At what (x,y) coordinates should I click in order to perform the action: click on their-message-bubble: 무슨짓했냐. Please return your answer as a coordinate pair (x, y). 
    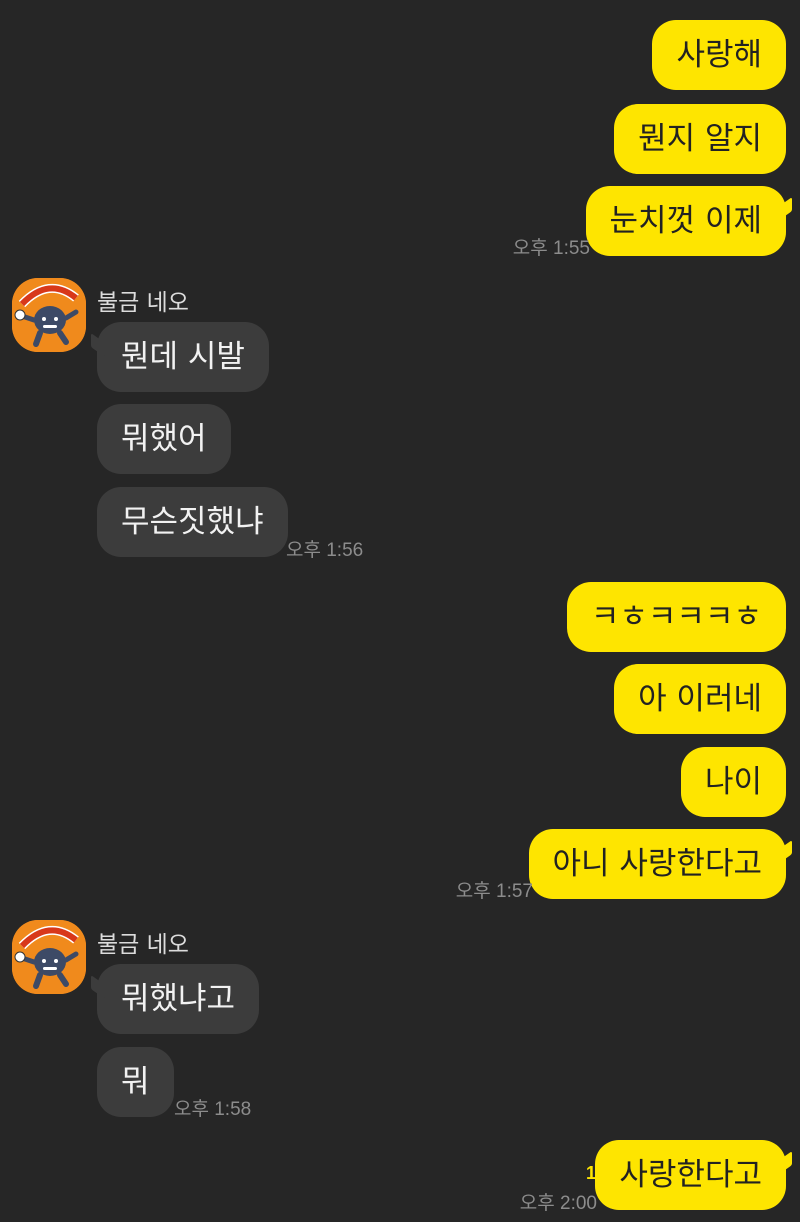
    Looking at the image, I should click on (192, 522).